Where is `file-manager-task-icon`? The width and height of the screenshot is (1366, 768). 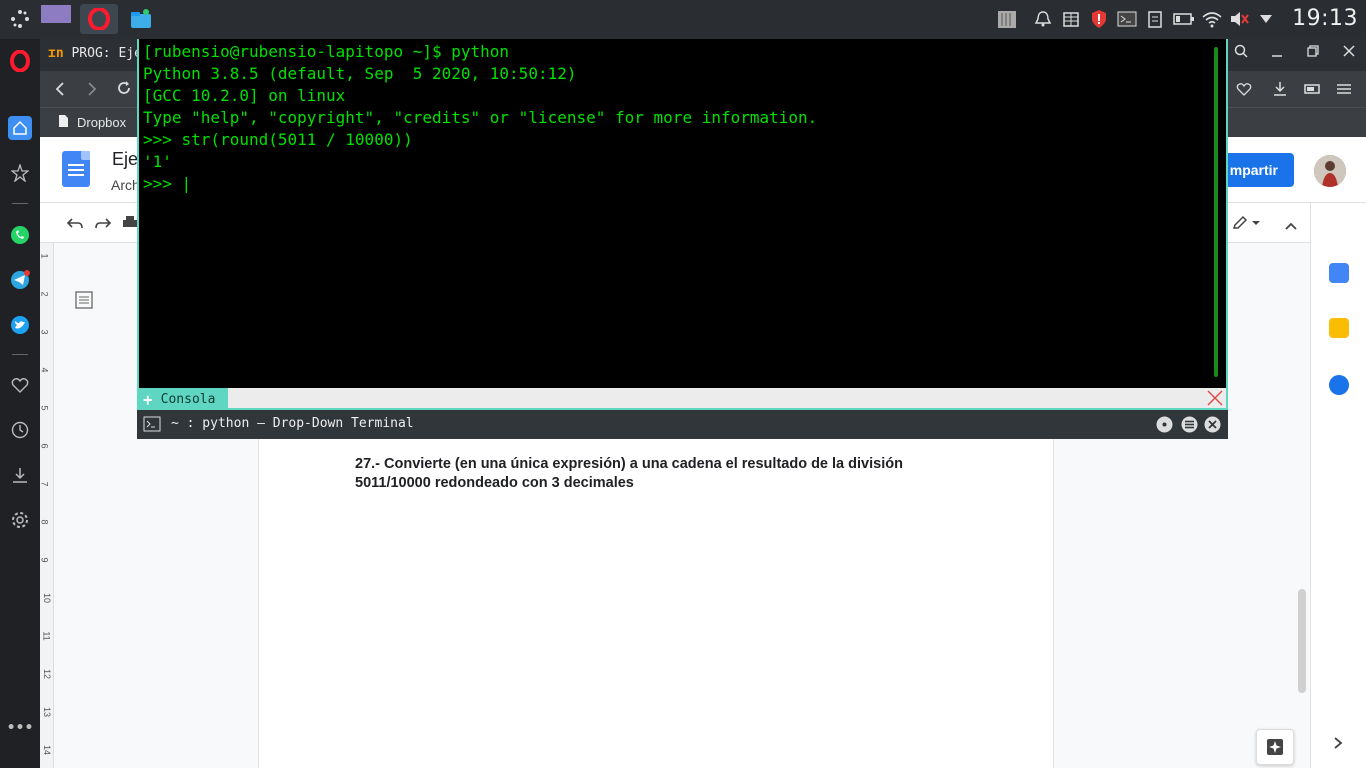
file-manager-task-icon is located at coordinates (141, 19).